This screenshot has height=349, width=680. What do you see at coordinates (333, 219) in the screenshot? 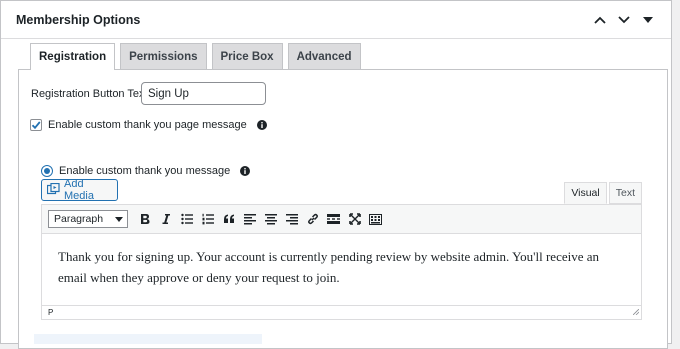
I see `read-more-icon` at bounding box center [333, 219].